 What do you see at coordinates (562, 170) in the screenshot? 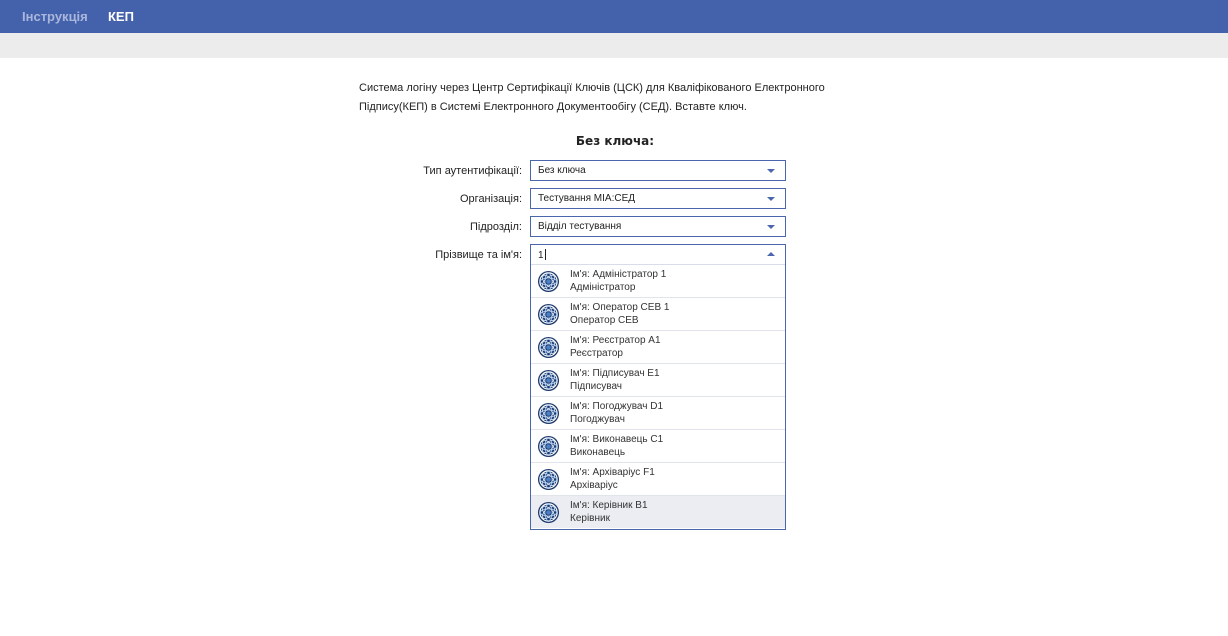
I see `auth-type-value: Без ключа` at bounding box center [562, 170].